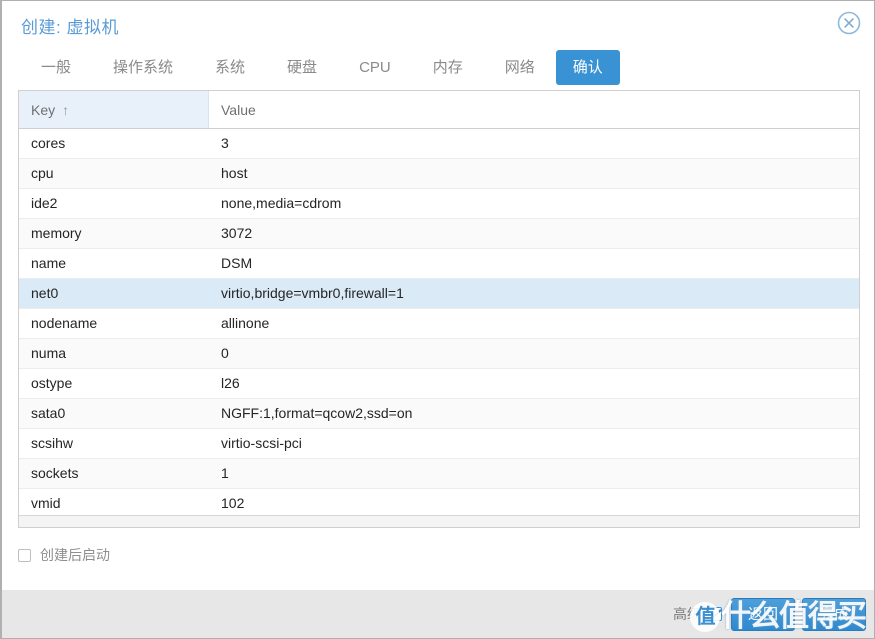 The image size is (875, 639). Describe the element at coordinates (55, 473) in the screenshot. I see `cell-key: sockets` at that location.